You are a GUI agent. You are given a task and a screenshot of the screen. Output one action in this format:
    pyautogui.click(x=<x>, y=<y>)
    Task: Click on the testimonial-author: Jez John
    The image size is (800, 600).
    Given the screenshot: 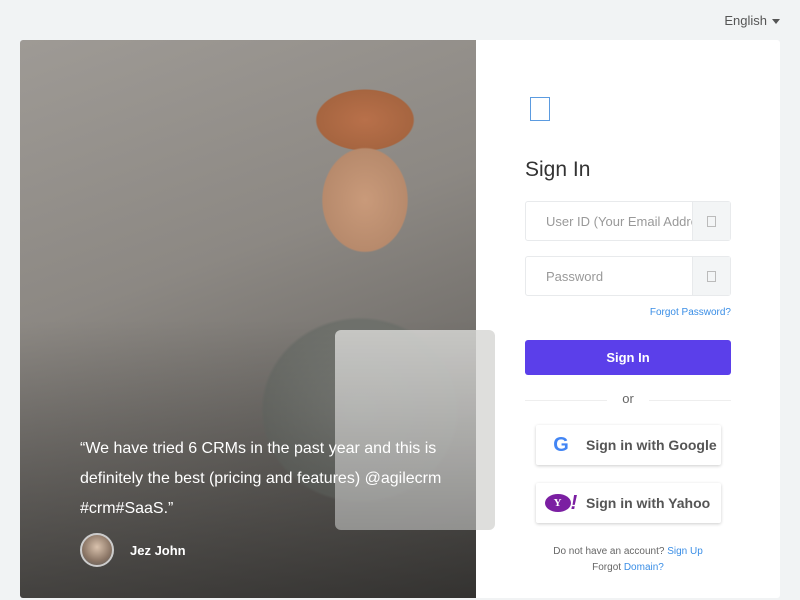 What is the action you would take?
    pyautogui.click(x=133, y=550)
    